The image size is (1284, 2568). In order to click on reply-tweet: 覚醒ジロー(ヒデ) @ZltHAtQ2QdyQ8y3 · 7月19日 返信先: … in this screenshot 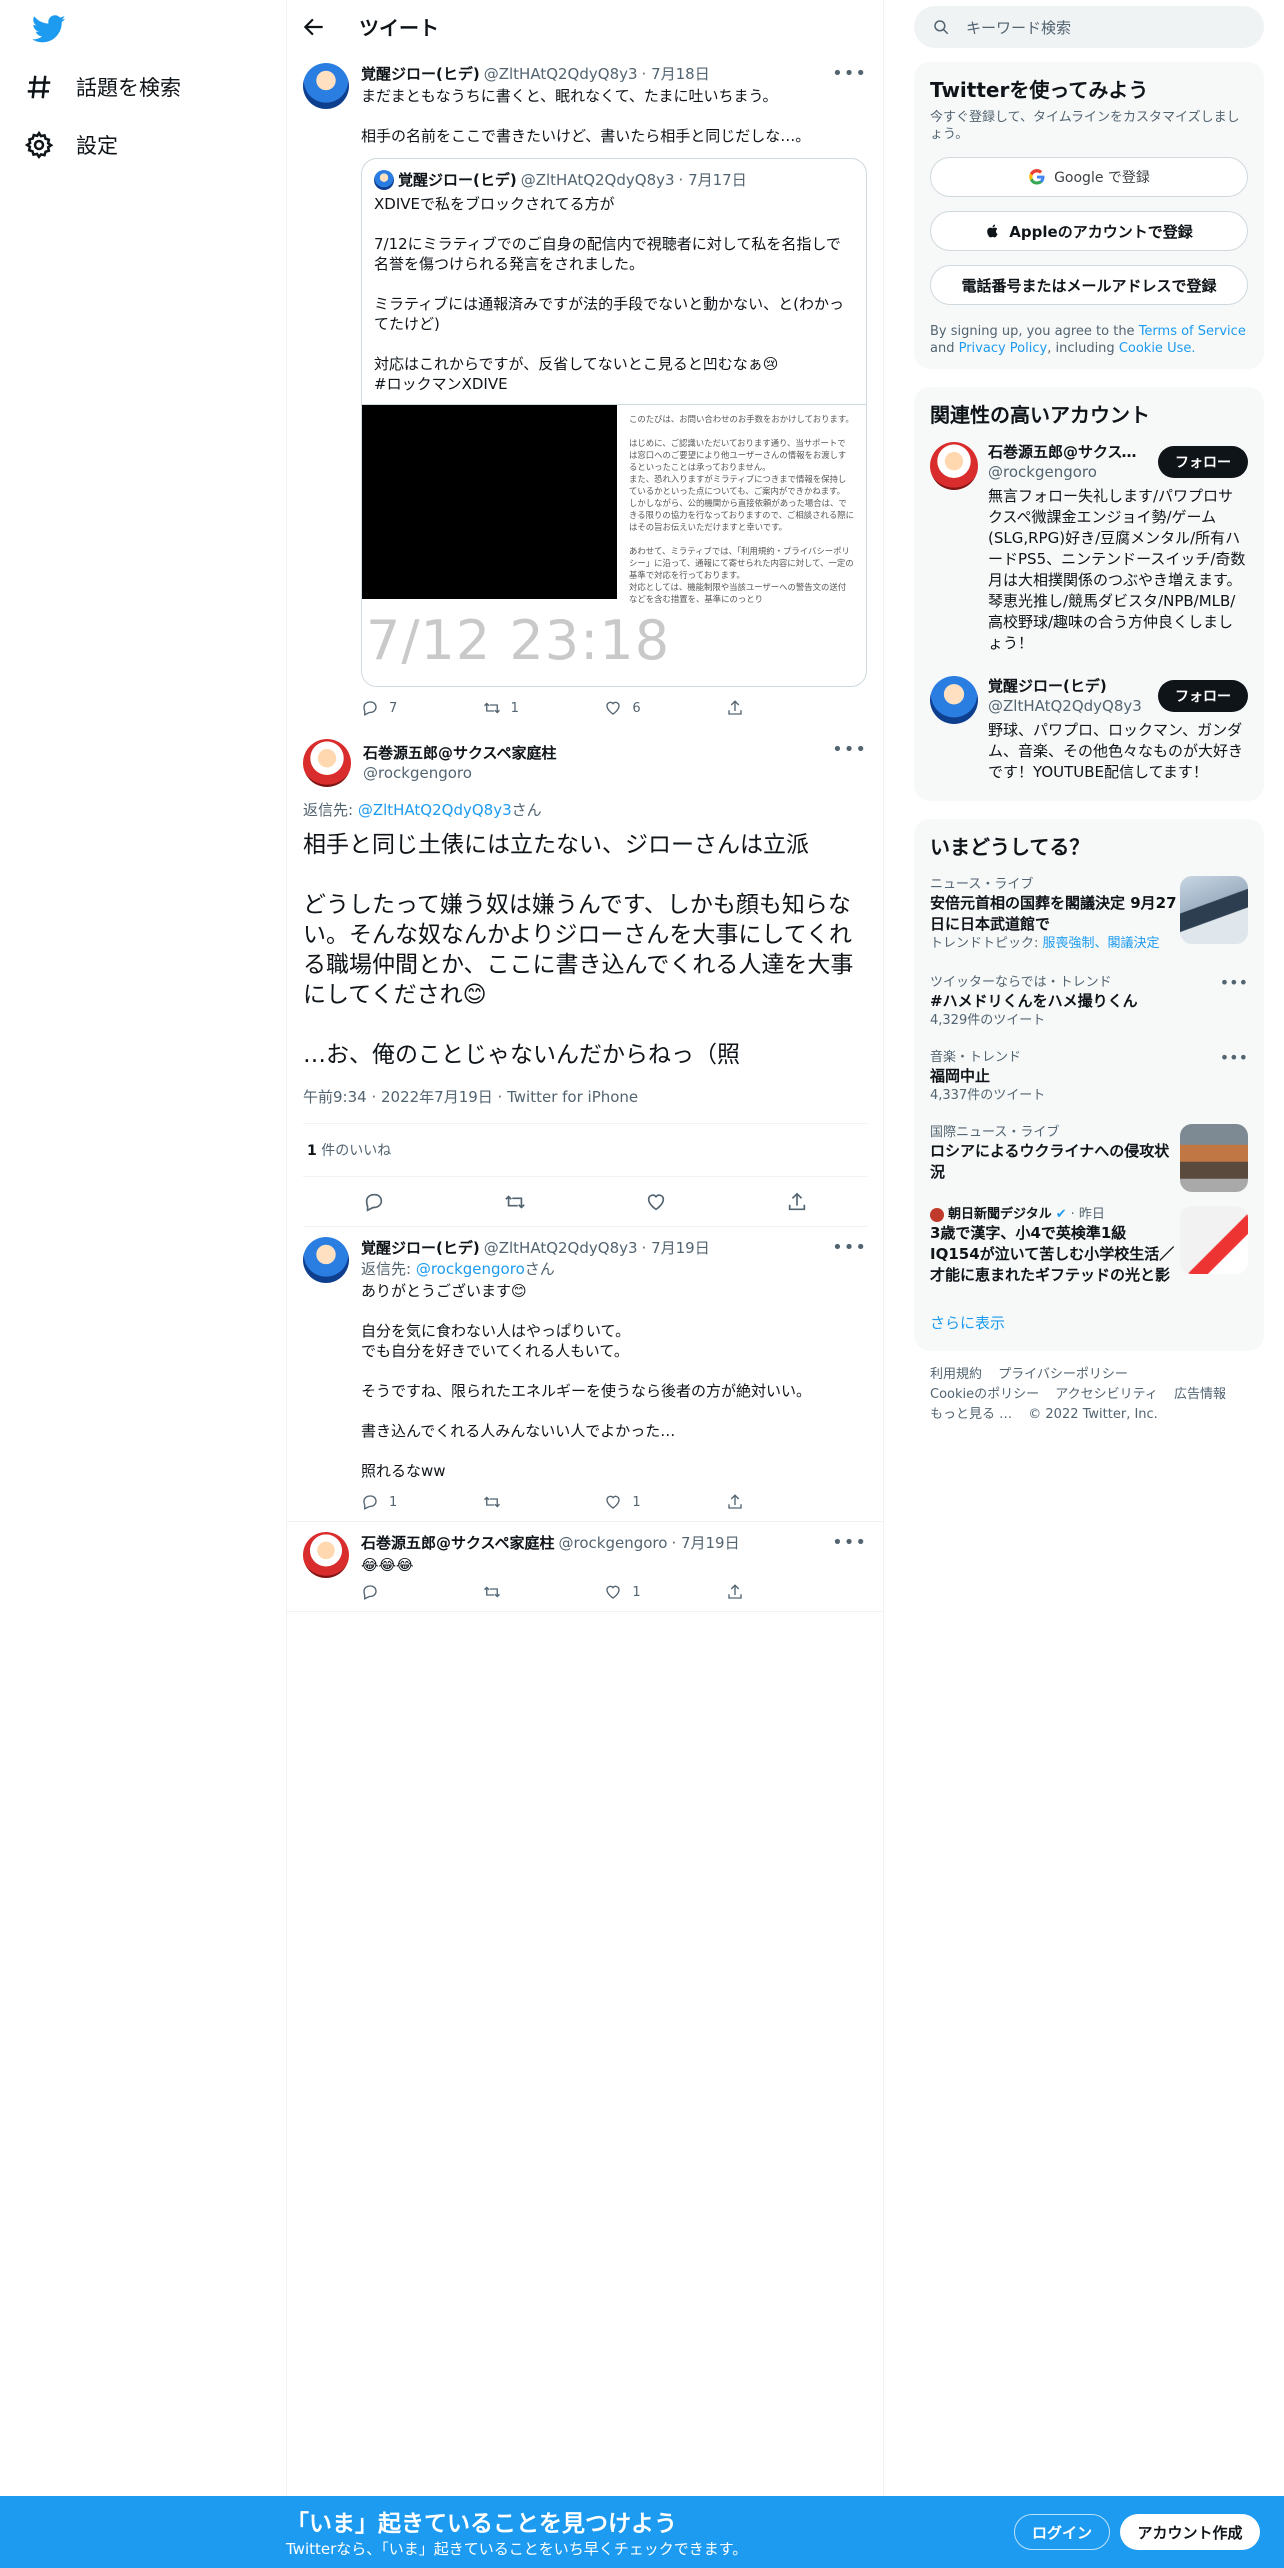, I will do `click(585, 1374)`.